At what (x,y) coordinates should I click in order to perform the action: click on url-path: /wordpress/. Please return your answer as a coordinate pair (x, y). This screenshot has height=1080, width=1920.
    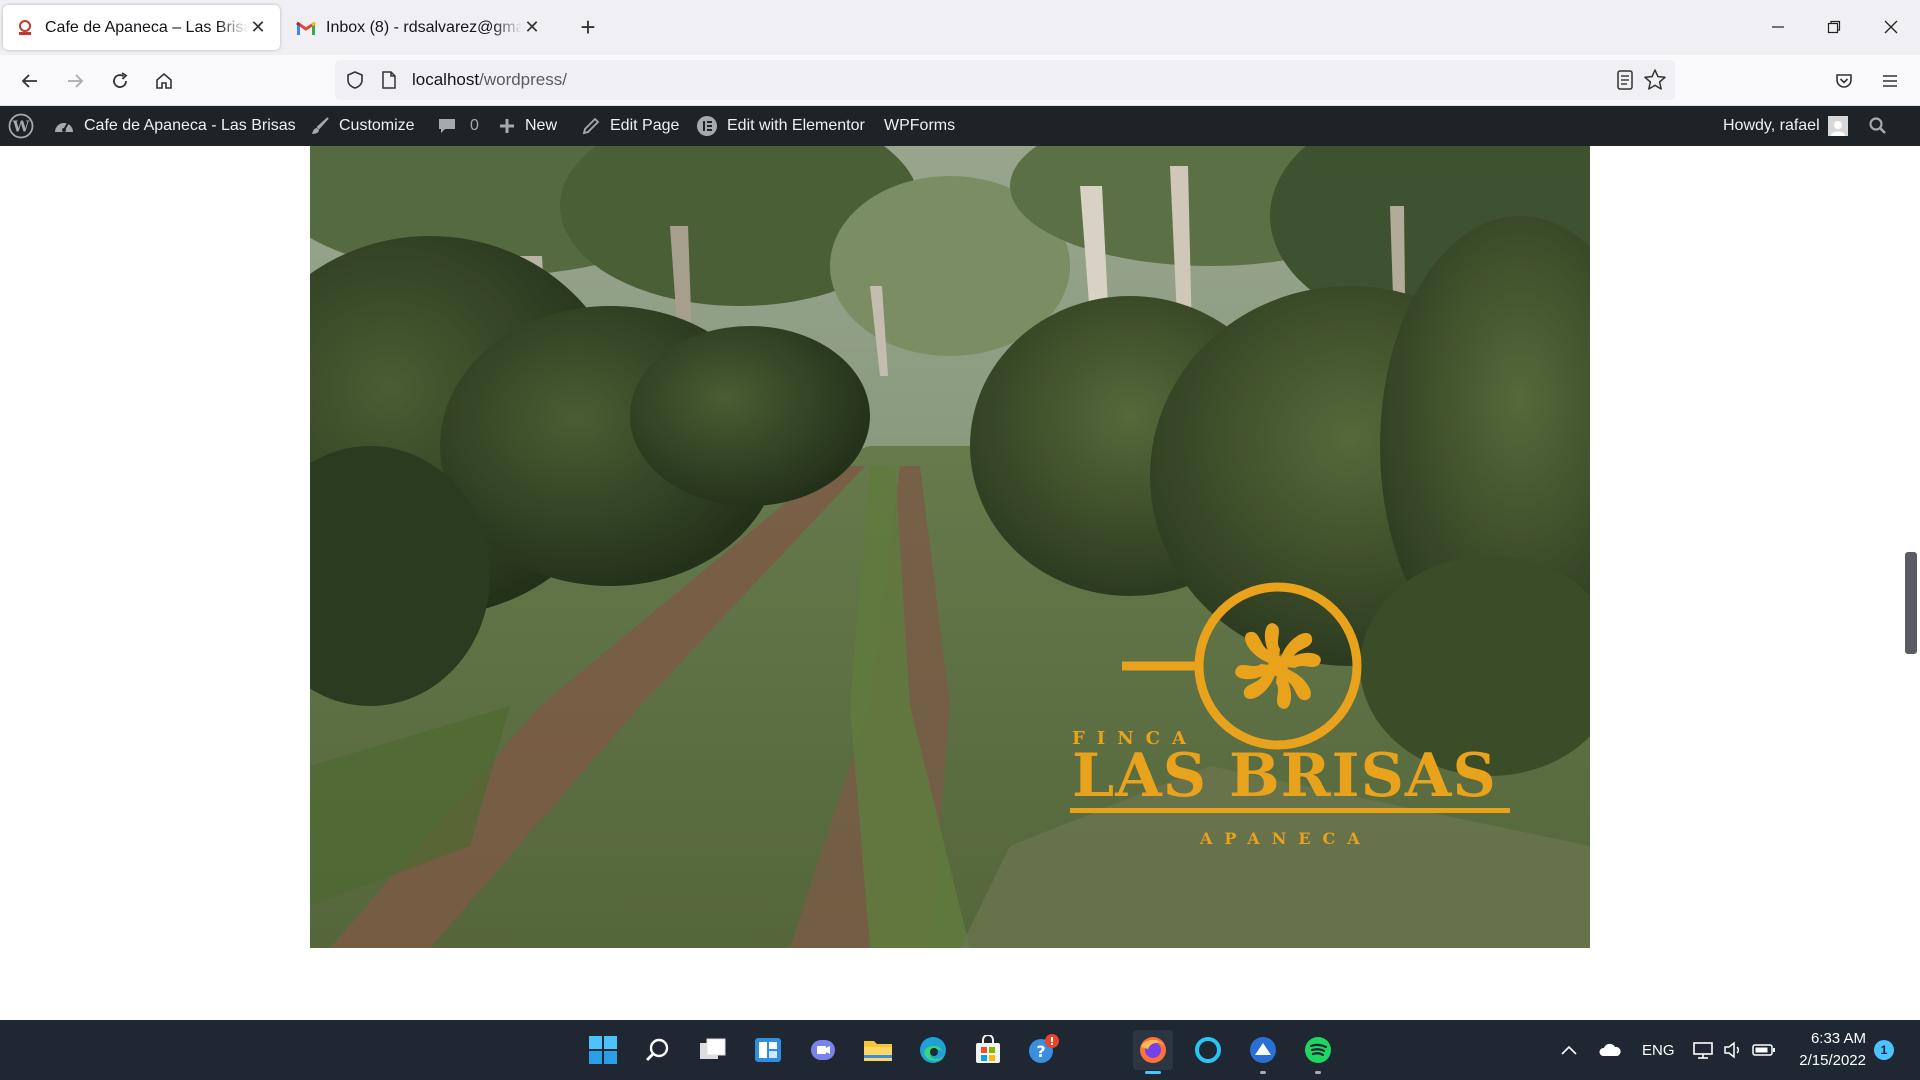
    Looking at the image, I should click on (523, 79).